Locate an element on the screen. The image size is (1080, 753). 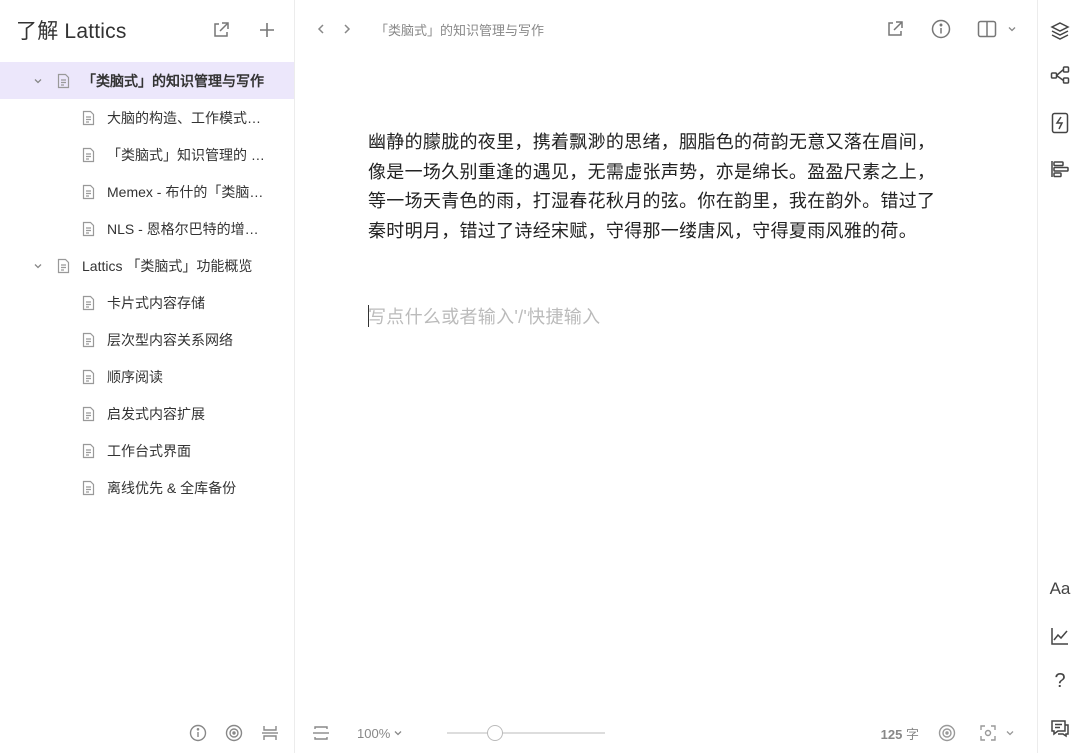
font-settings-icon: Aa is located at coordinates (1060, 589).